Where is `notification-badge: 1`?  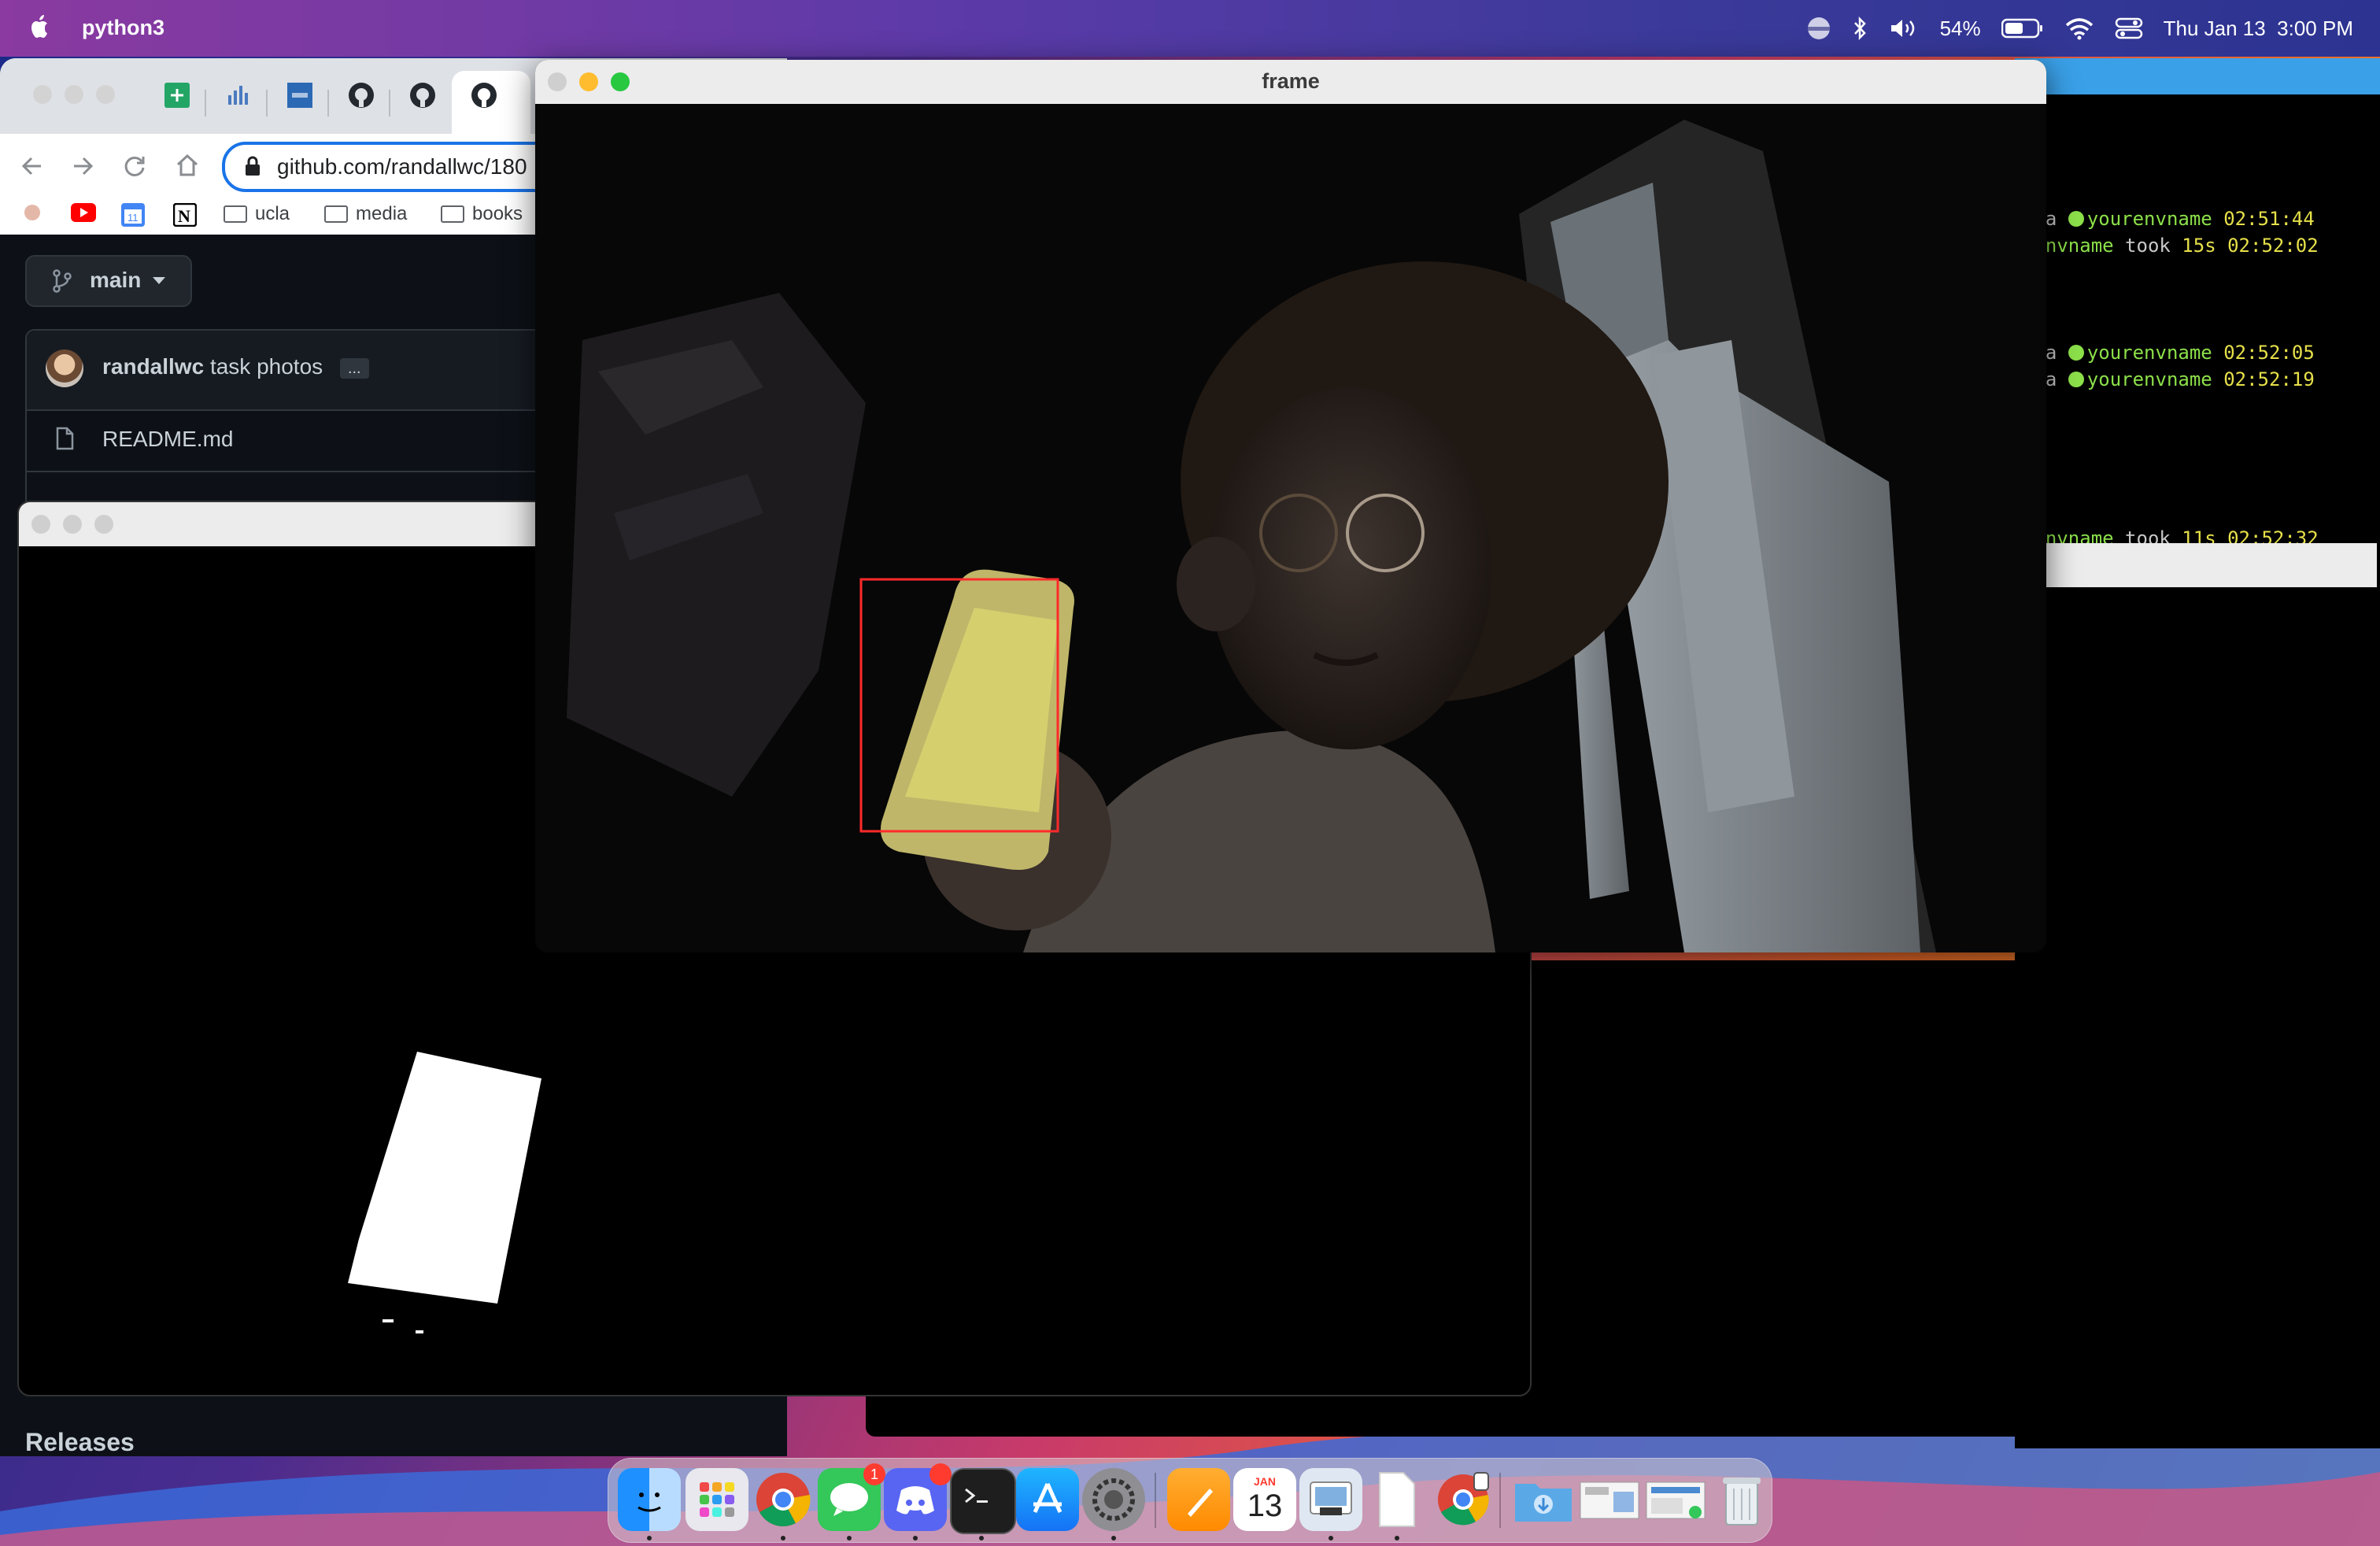
notification-badge: 1 is located at coordinates (874, 1474).